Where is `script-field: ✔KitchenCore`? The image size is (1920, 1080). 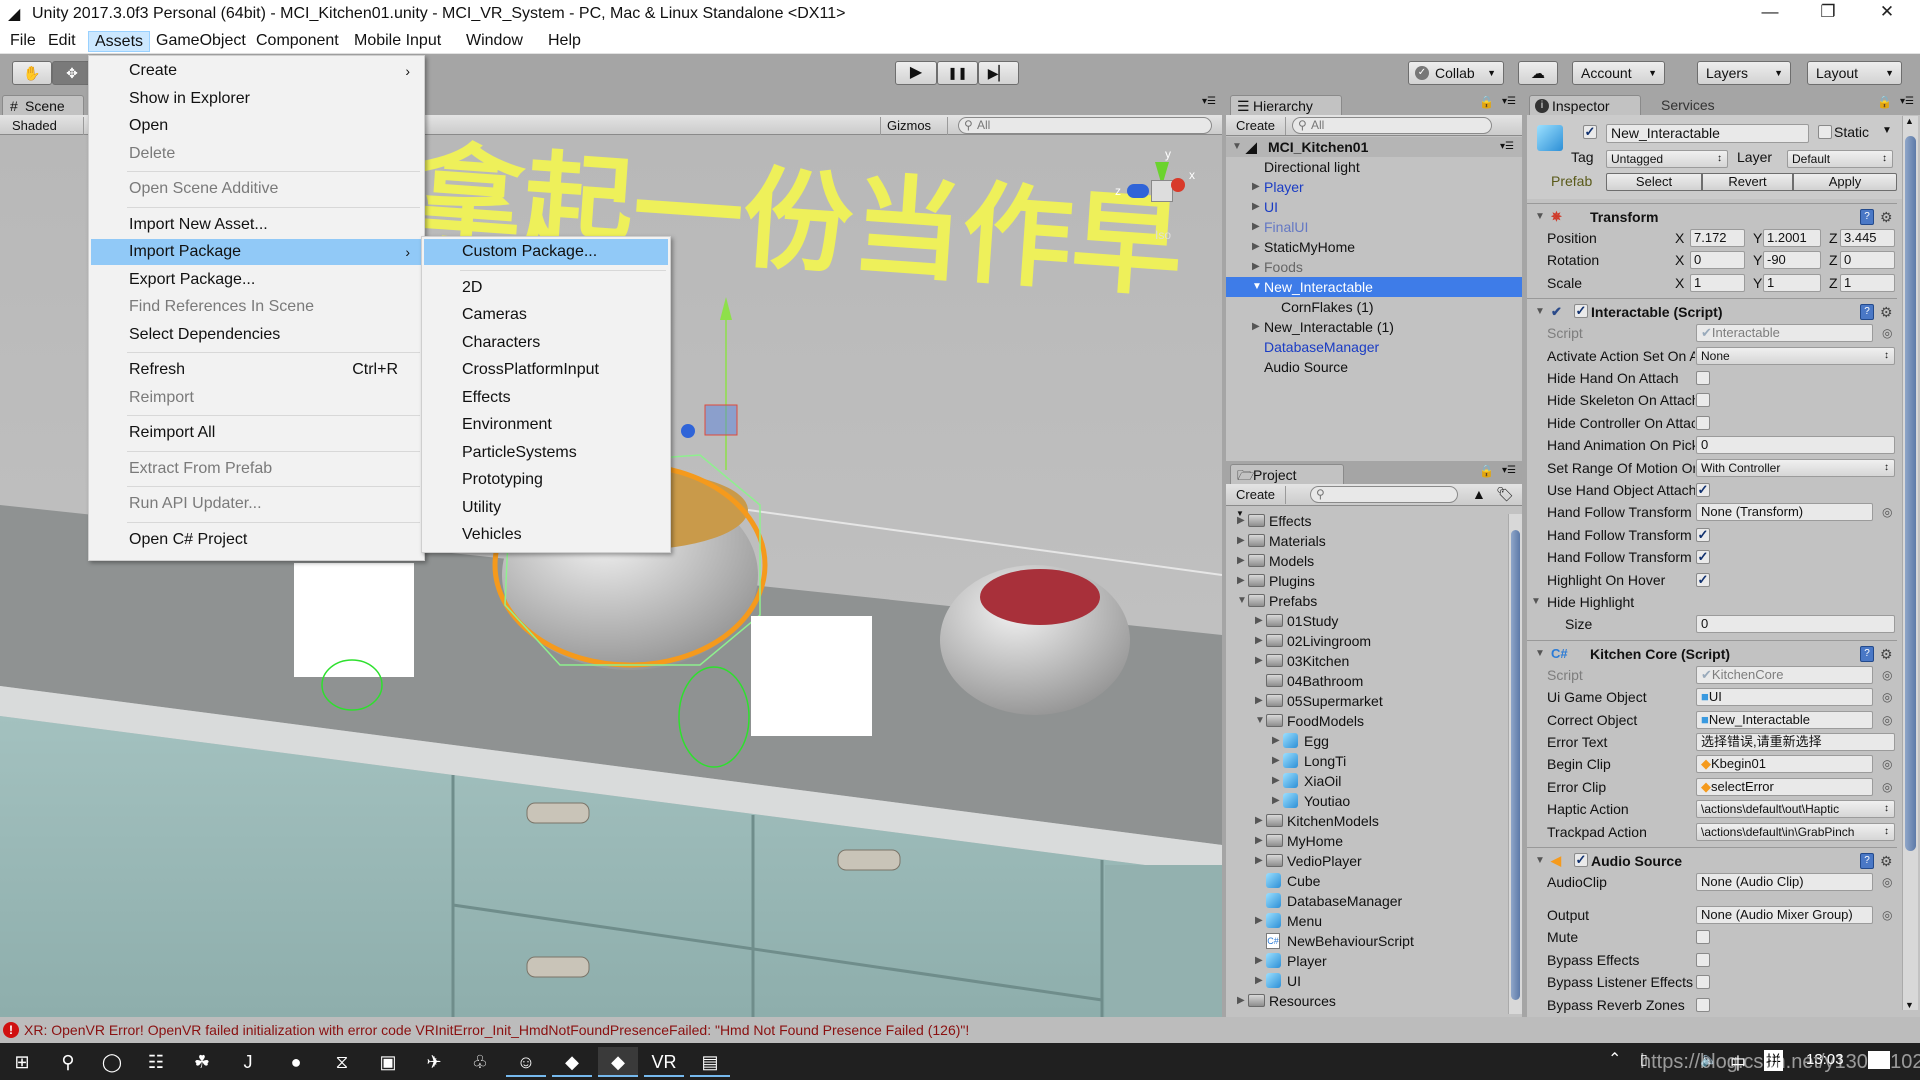 script-field: ✔KitchenCore is located at coordinates (1784, 674).